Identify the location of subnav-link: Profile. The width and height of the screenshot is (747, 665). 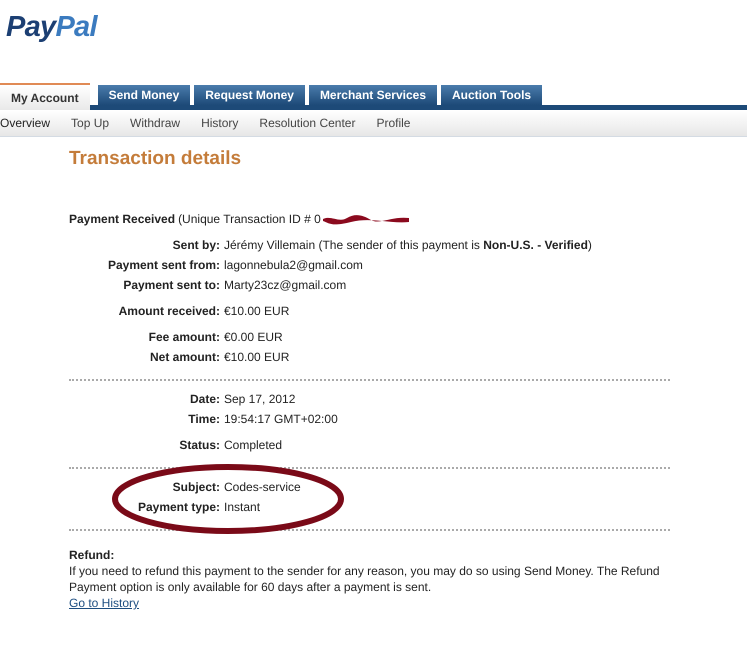
(393, 123).